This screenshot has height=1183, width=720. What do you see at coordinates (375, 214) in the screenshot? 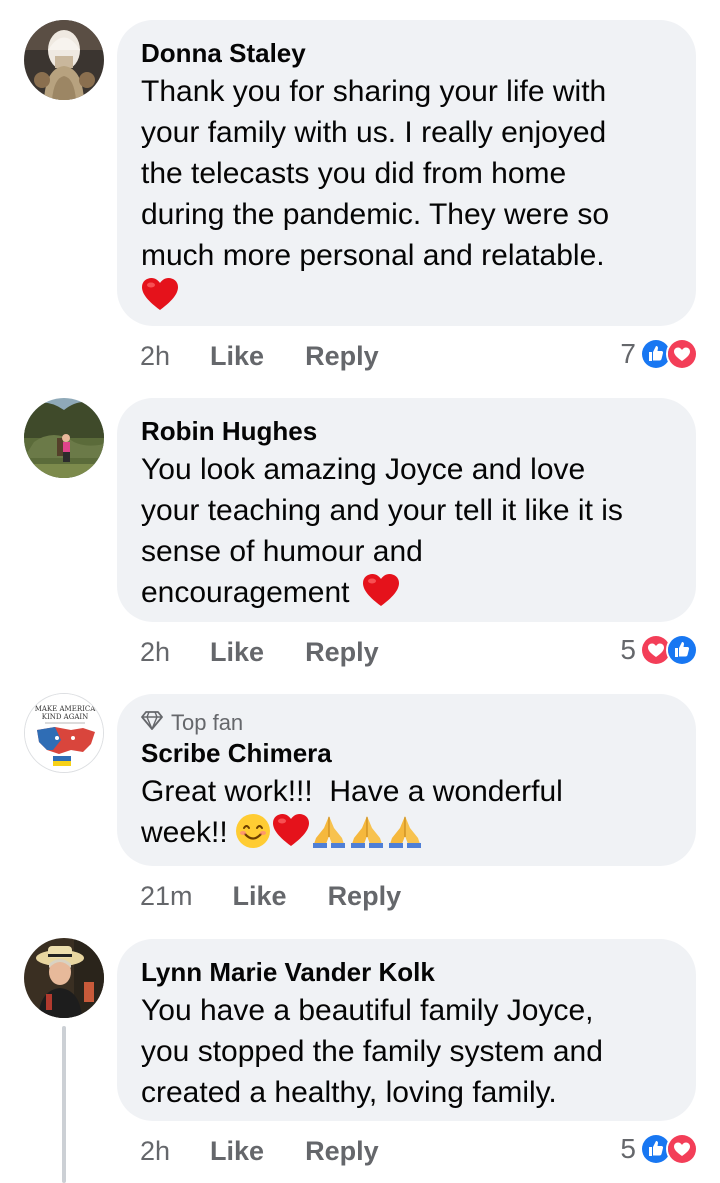
I see `comment-text-line: during the pandemic. They were so` at bounding box center [375, 214].